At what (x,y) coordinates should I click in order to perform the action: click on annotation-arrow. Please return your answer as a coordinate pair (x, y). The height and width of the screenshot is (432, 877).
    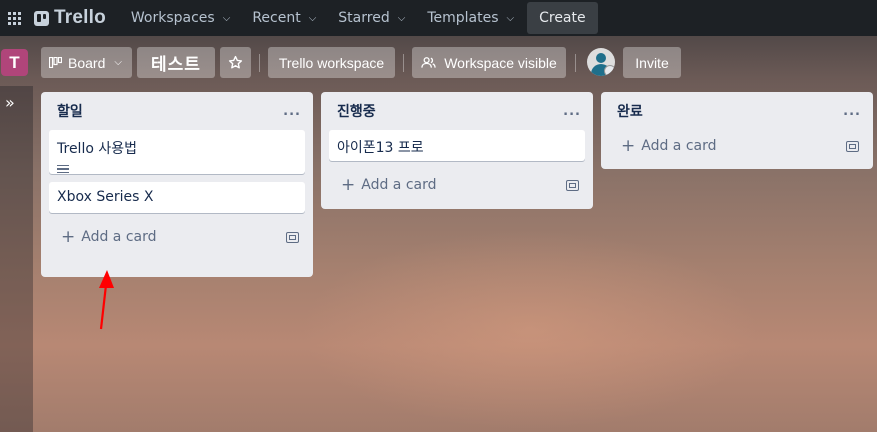
    Looking at the image, I should click on (106, 300).